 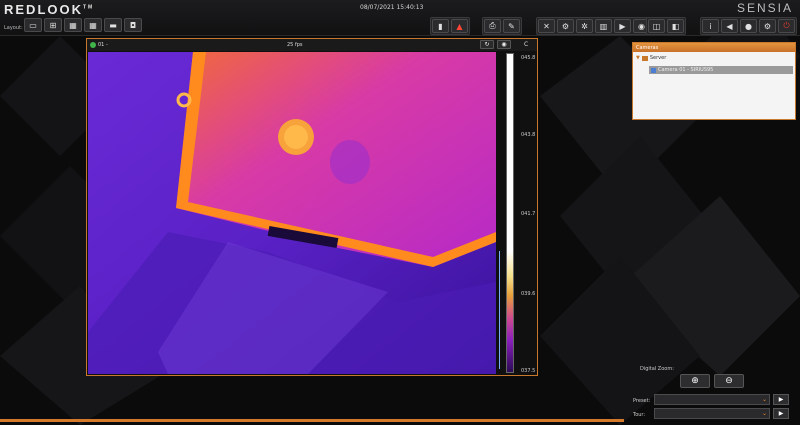 I want to click on scale-label-max: 045.8, so click(x=528, y=58).